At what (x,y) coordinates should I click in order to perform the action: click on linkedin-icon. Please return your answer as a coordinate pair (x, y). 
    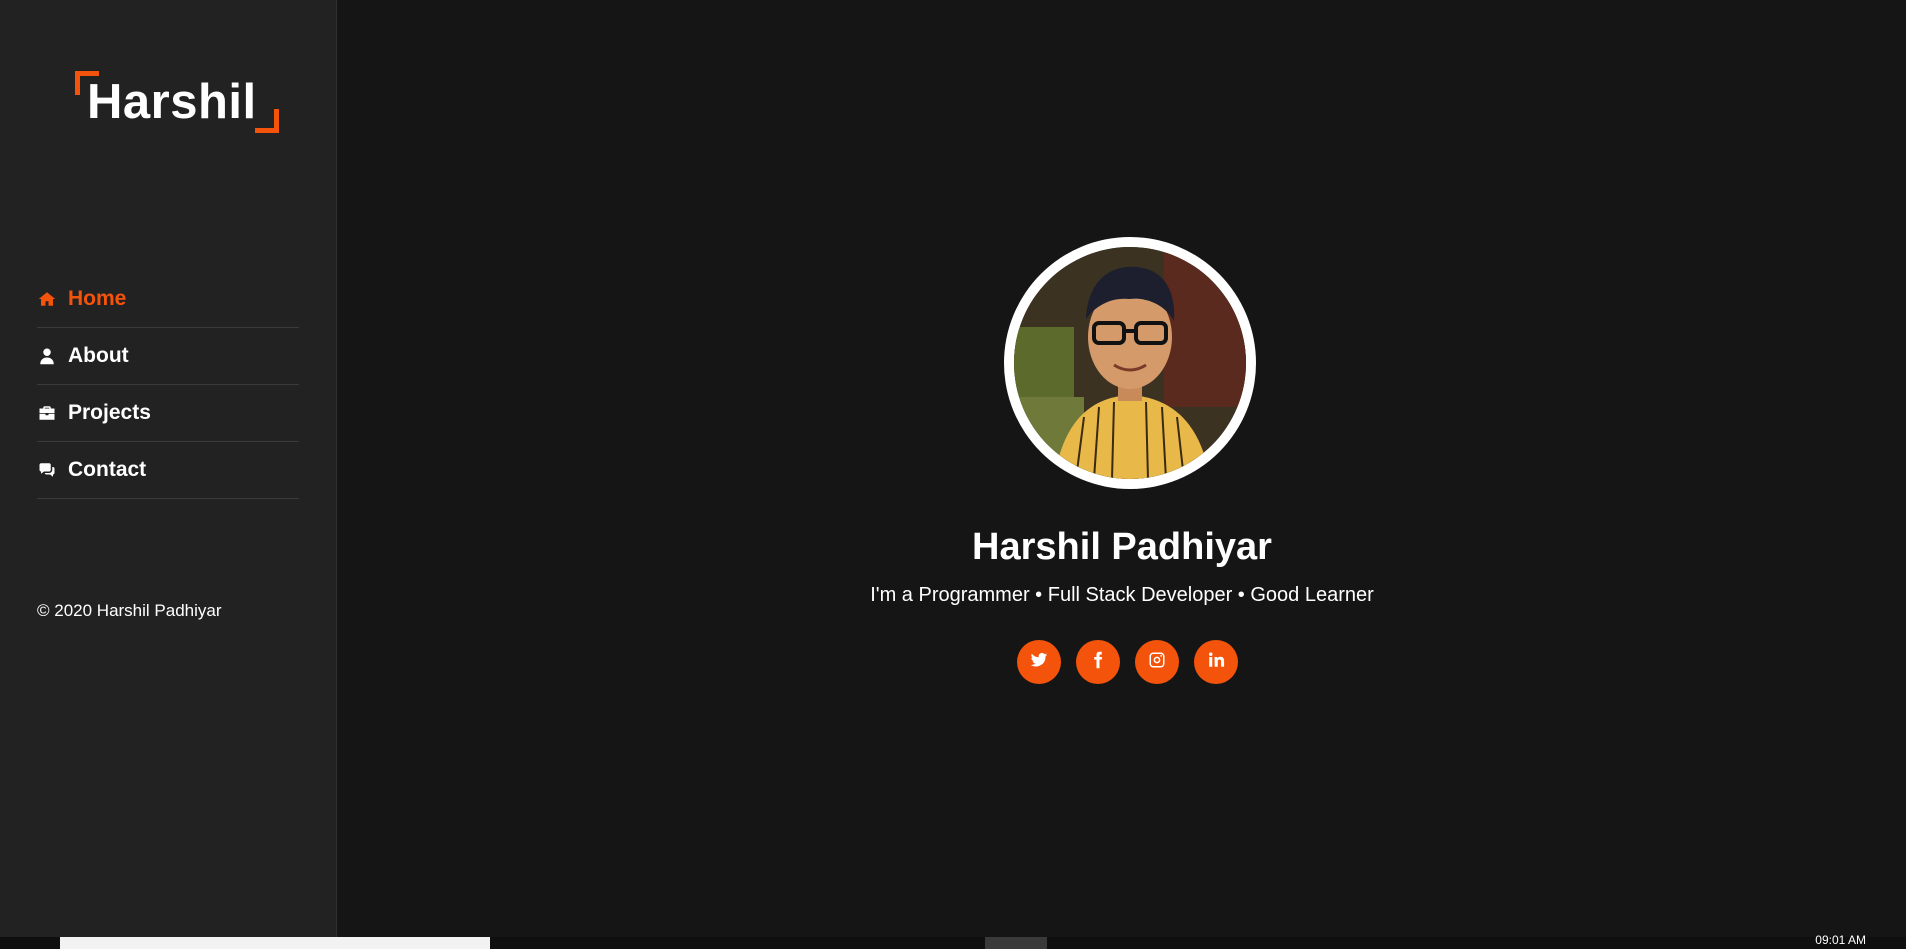
    Looking at the image, I should click on (1216, 662).